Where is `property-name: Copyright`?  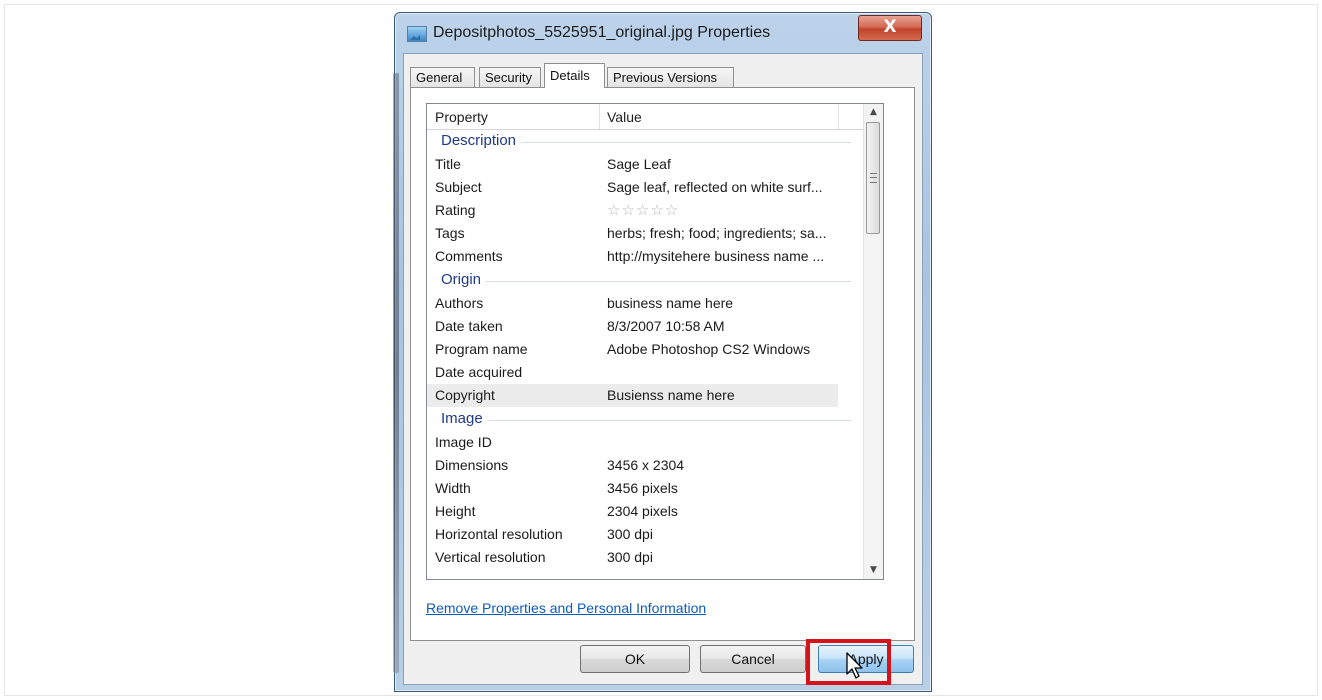
property-name: Copyright is located at coordinates (465, 395).